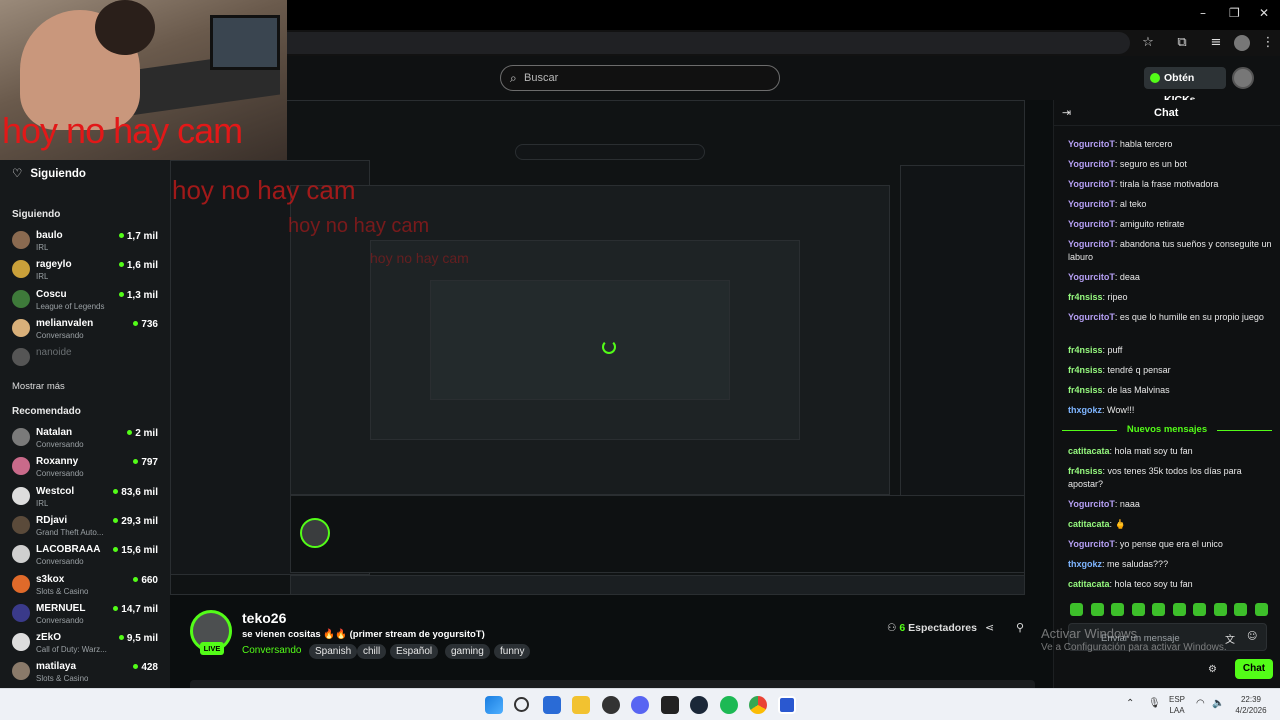 The image size is (1280, 720). Describe the element at coordinates (699, 705) in the screenshot. I see `steam-icon` at that location.